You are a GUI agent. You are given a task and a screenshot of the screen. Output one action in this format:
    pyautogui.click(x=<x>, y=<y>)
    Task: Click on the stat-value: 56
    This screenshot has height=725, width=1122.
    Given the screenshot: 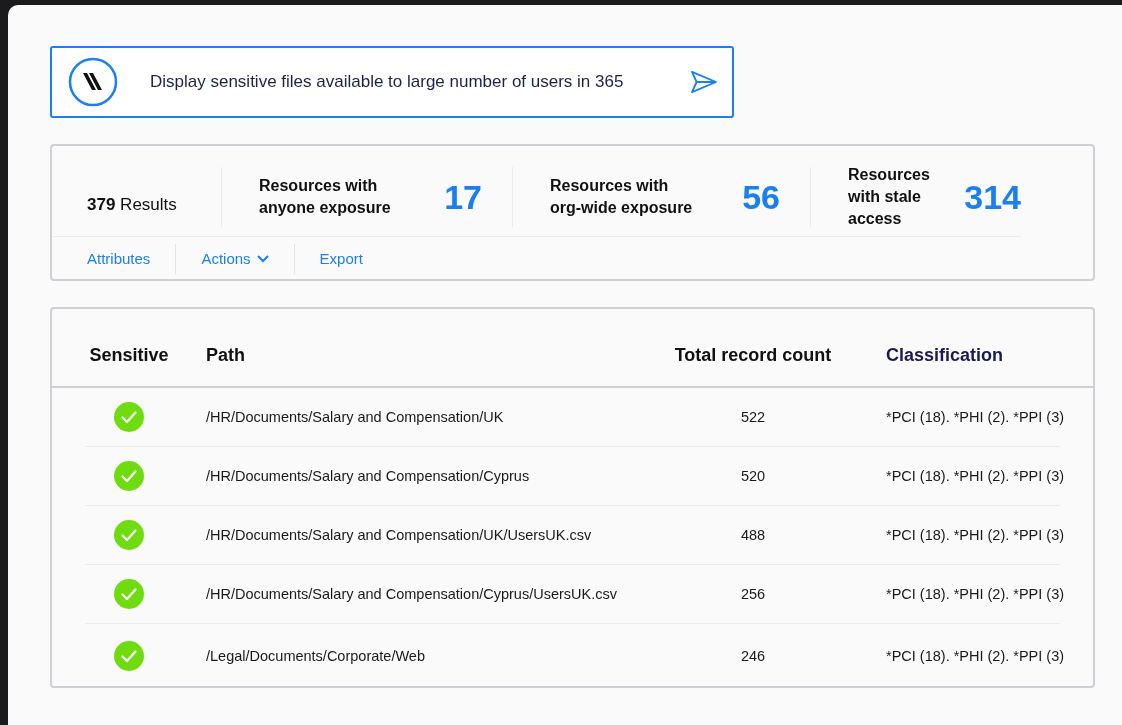 What is the action you would take?
    pyautogui.click(x=761, y=197)
    